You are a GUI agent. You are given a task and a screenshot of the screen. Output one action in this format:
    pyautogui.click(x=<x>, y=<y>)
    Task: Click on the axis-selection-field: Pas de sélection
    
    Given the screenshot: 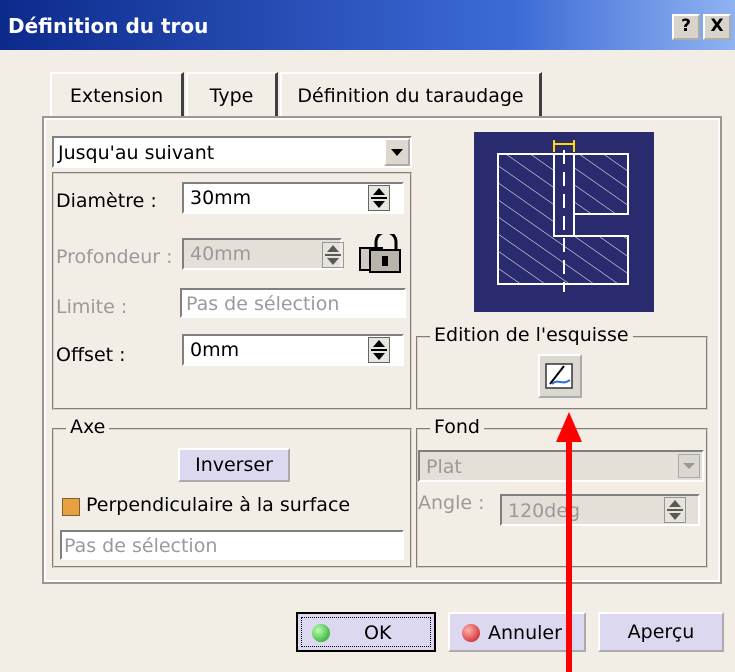 What is the action you would take?
    pyautogui.click(x=232, y=545)
    